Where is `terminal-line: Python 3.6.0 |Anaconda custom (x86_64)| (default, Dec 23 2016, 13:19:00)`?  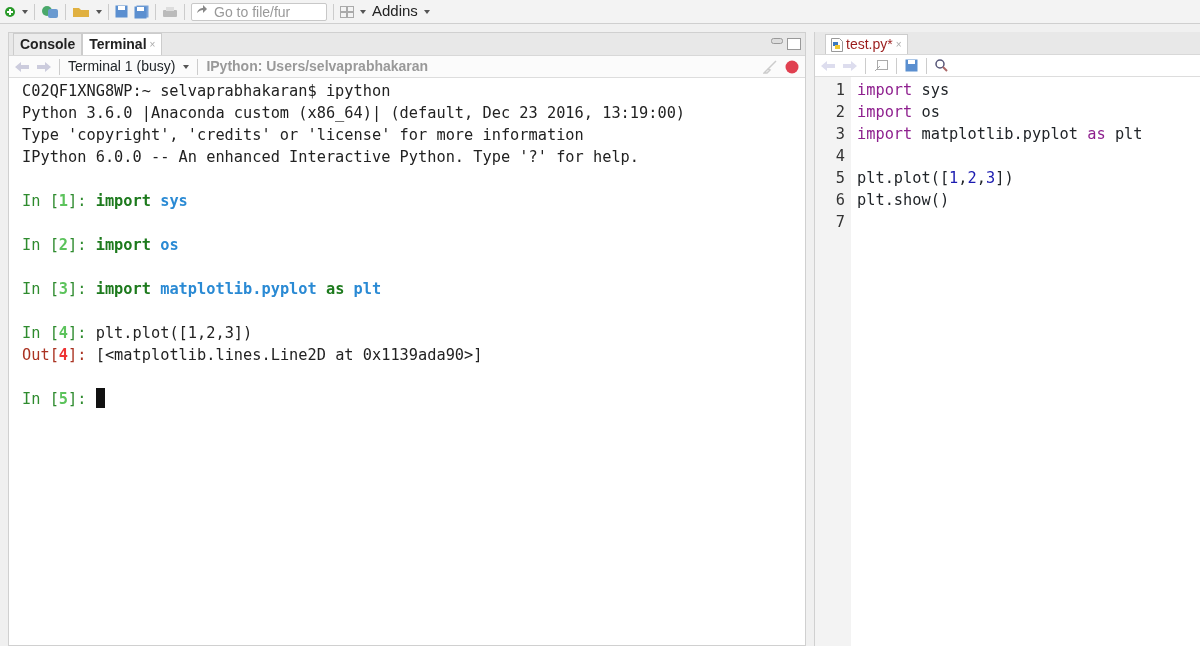 terminal-line: Python 3.6.0 |Anaconda custom (x86_64)| (default, Dec 23 2016, 13:19:00) is located at coordinates (354, 113).